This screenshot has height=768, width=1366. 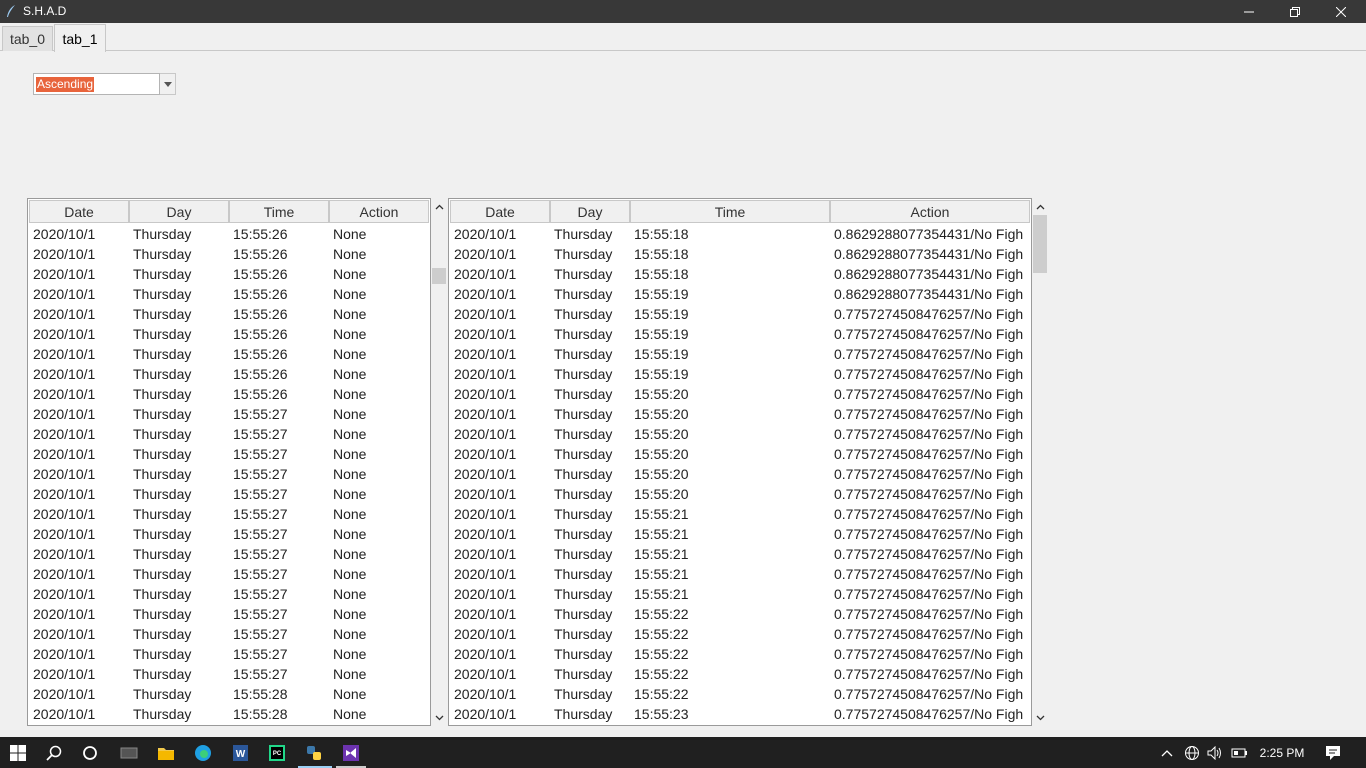 I want to click on notifications-icon, so click(x=1333, y=752).